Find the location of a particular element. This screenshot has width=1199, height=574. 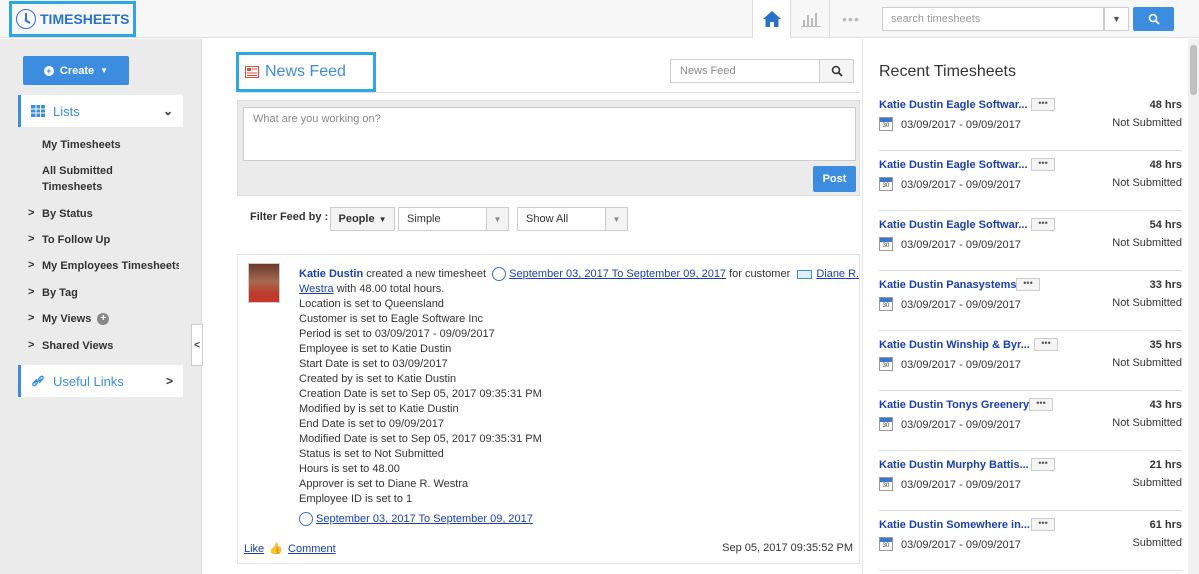

feed-search-button is located at coordinates (836, 71).